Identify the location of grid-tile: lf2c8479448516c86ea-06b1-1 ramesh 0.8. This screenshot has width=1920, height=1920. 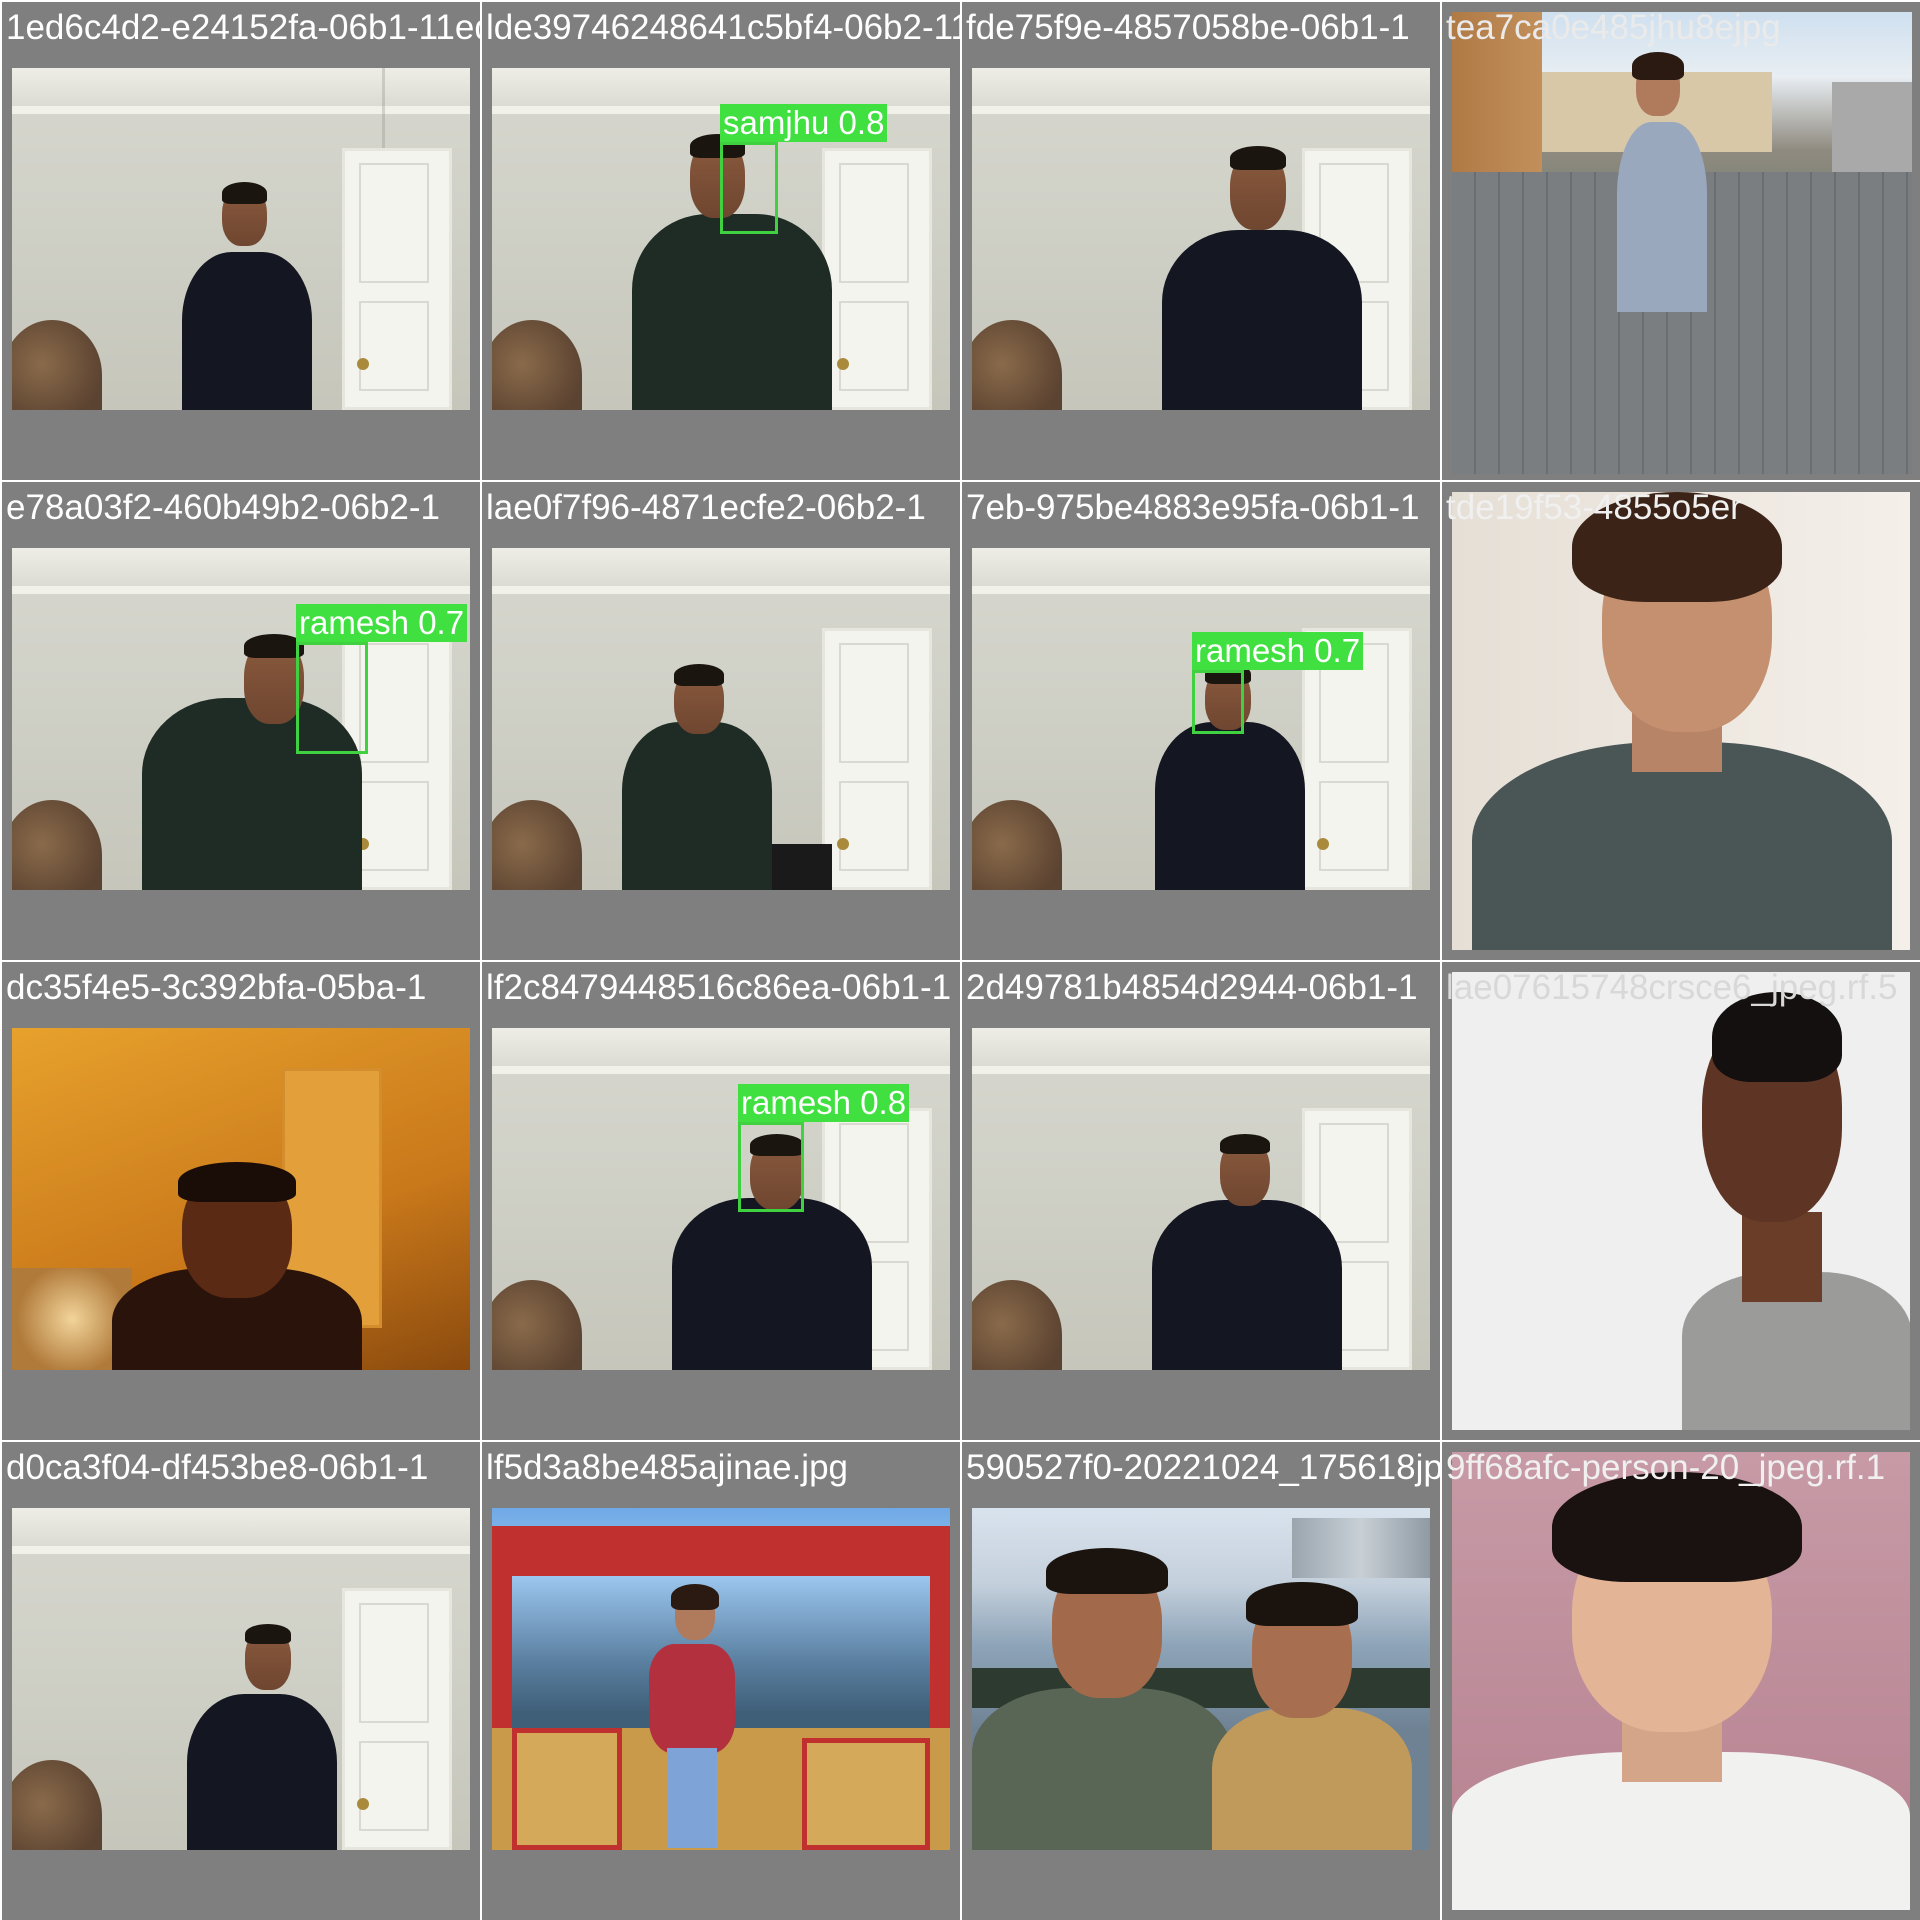
(720, 1200).